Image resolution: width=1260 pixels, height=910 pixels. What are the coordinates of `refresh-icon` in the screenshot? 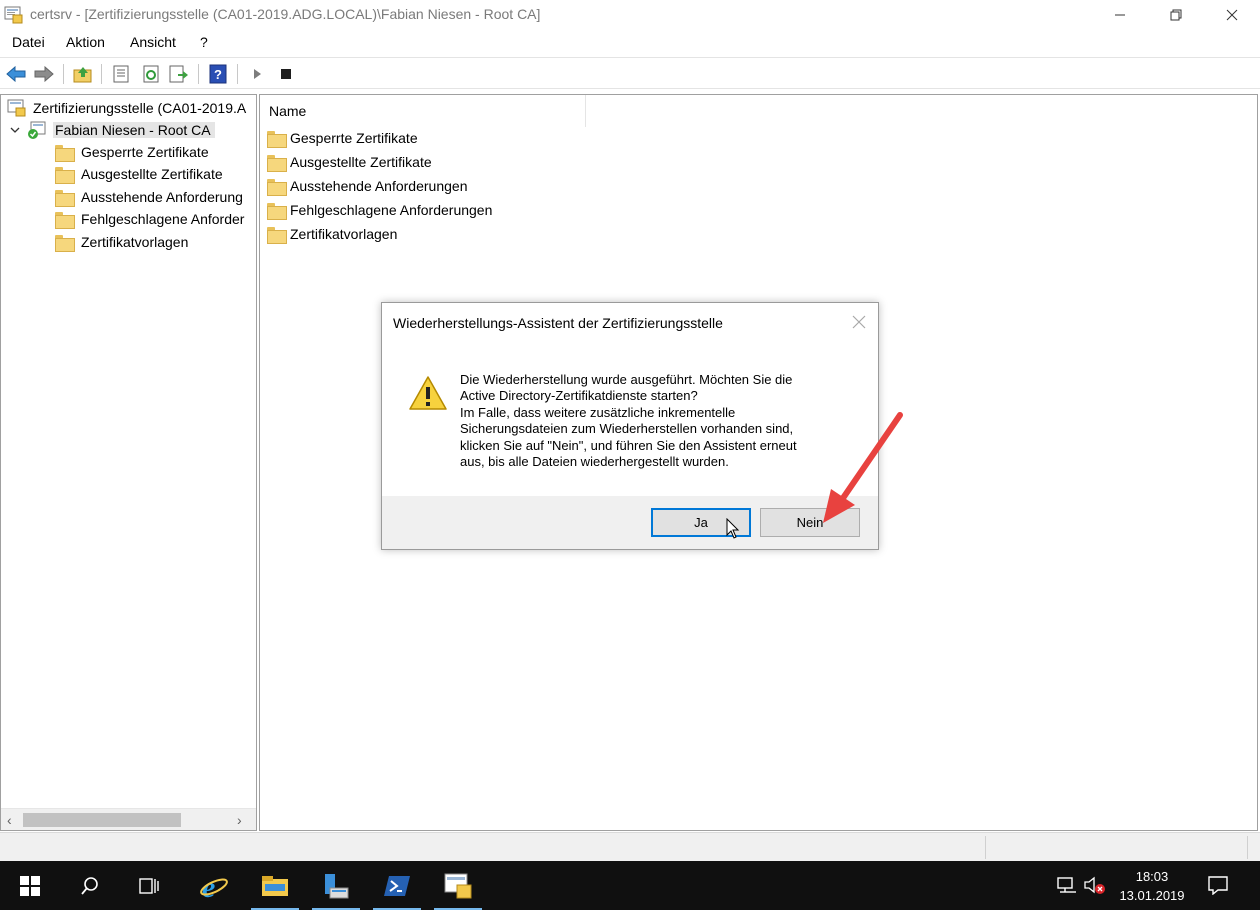 It's located at (151, 74).